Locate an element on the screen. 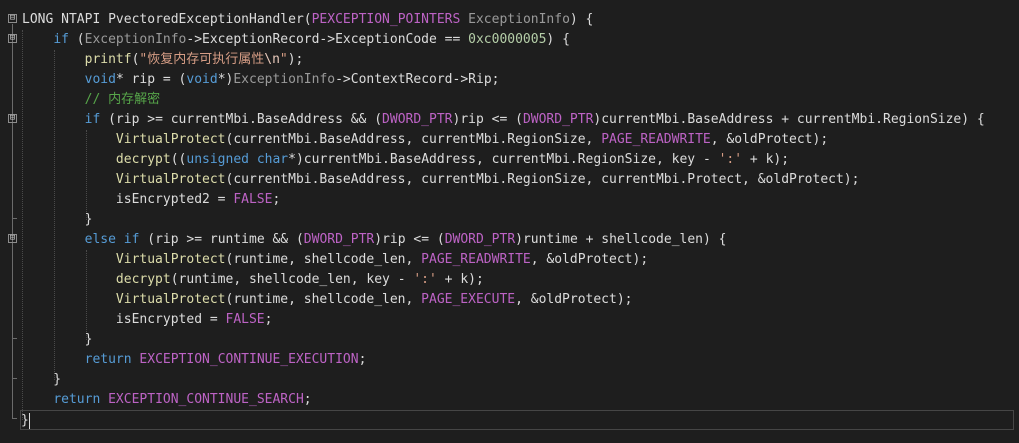 This screenshot has height=443, width=1019. code-token: PvectoredExceptionHandler is located at coordinates (206, 19).